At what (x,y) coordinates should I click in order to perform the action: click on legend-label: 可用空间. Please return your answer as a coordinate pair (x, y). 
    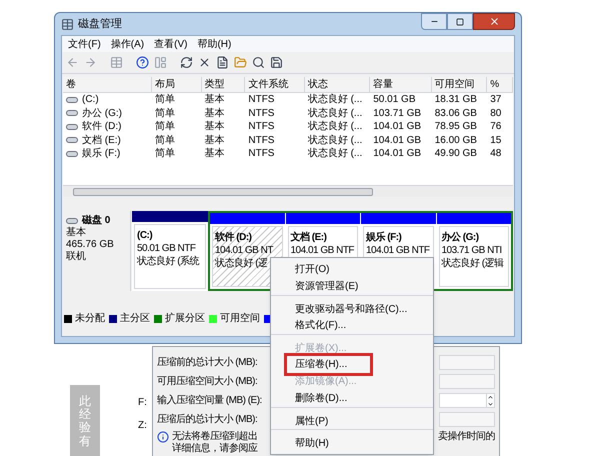
    Looking at the image, I should click on (240, 319).